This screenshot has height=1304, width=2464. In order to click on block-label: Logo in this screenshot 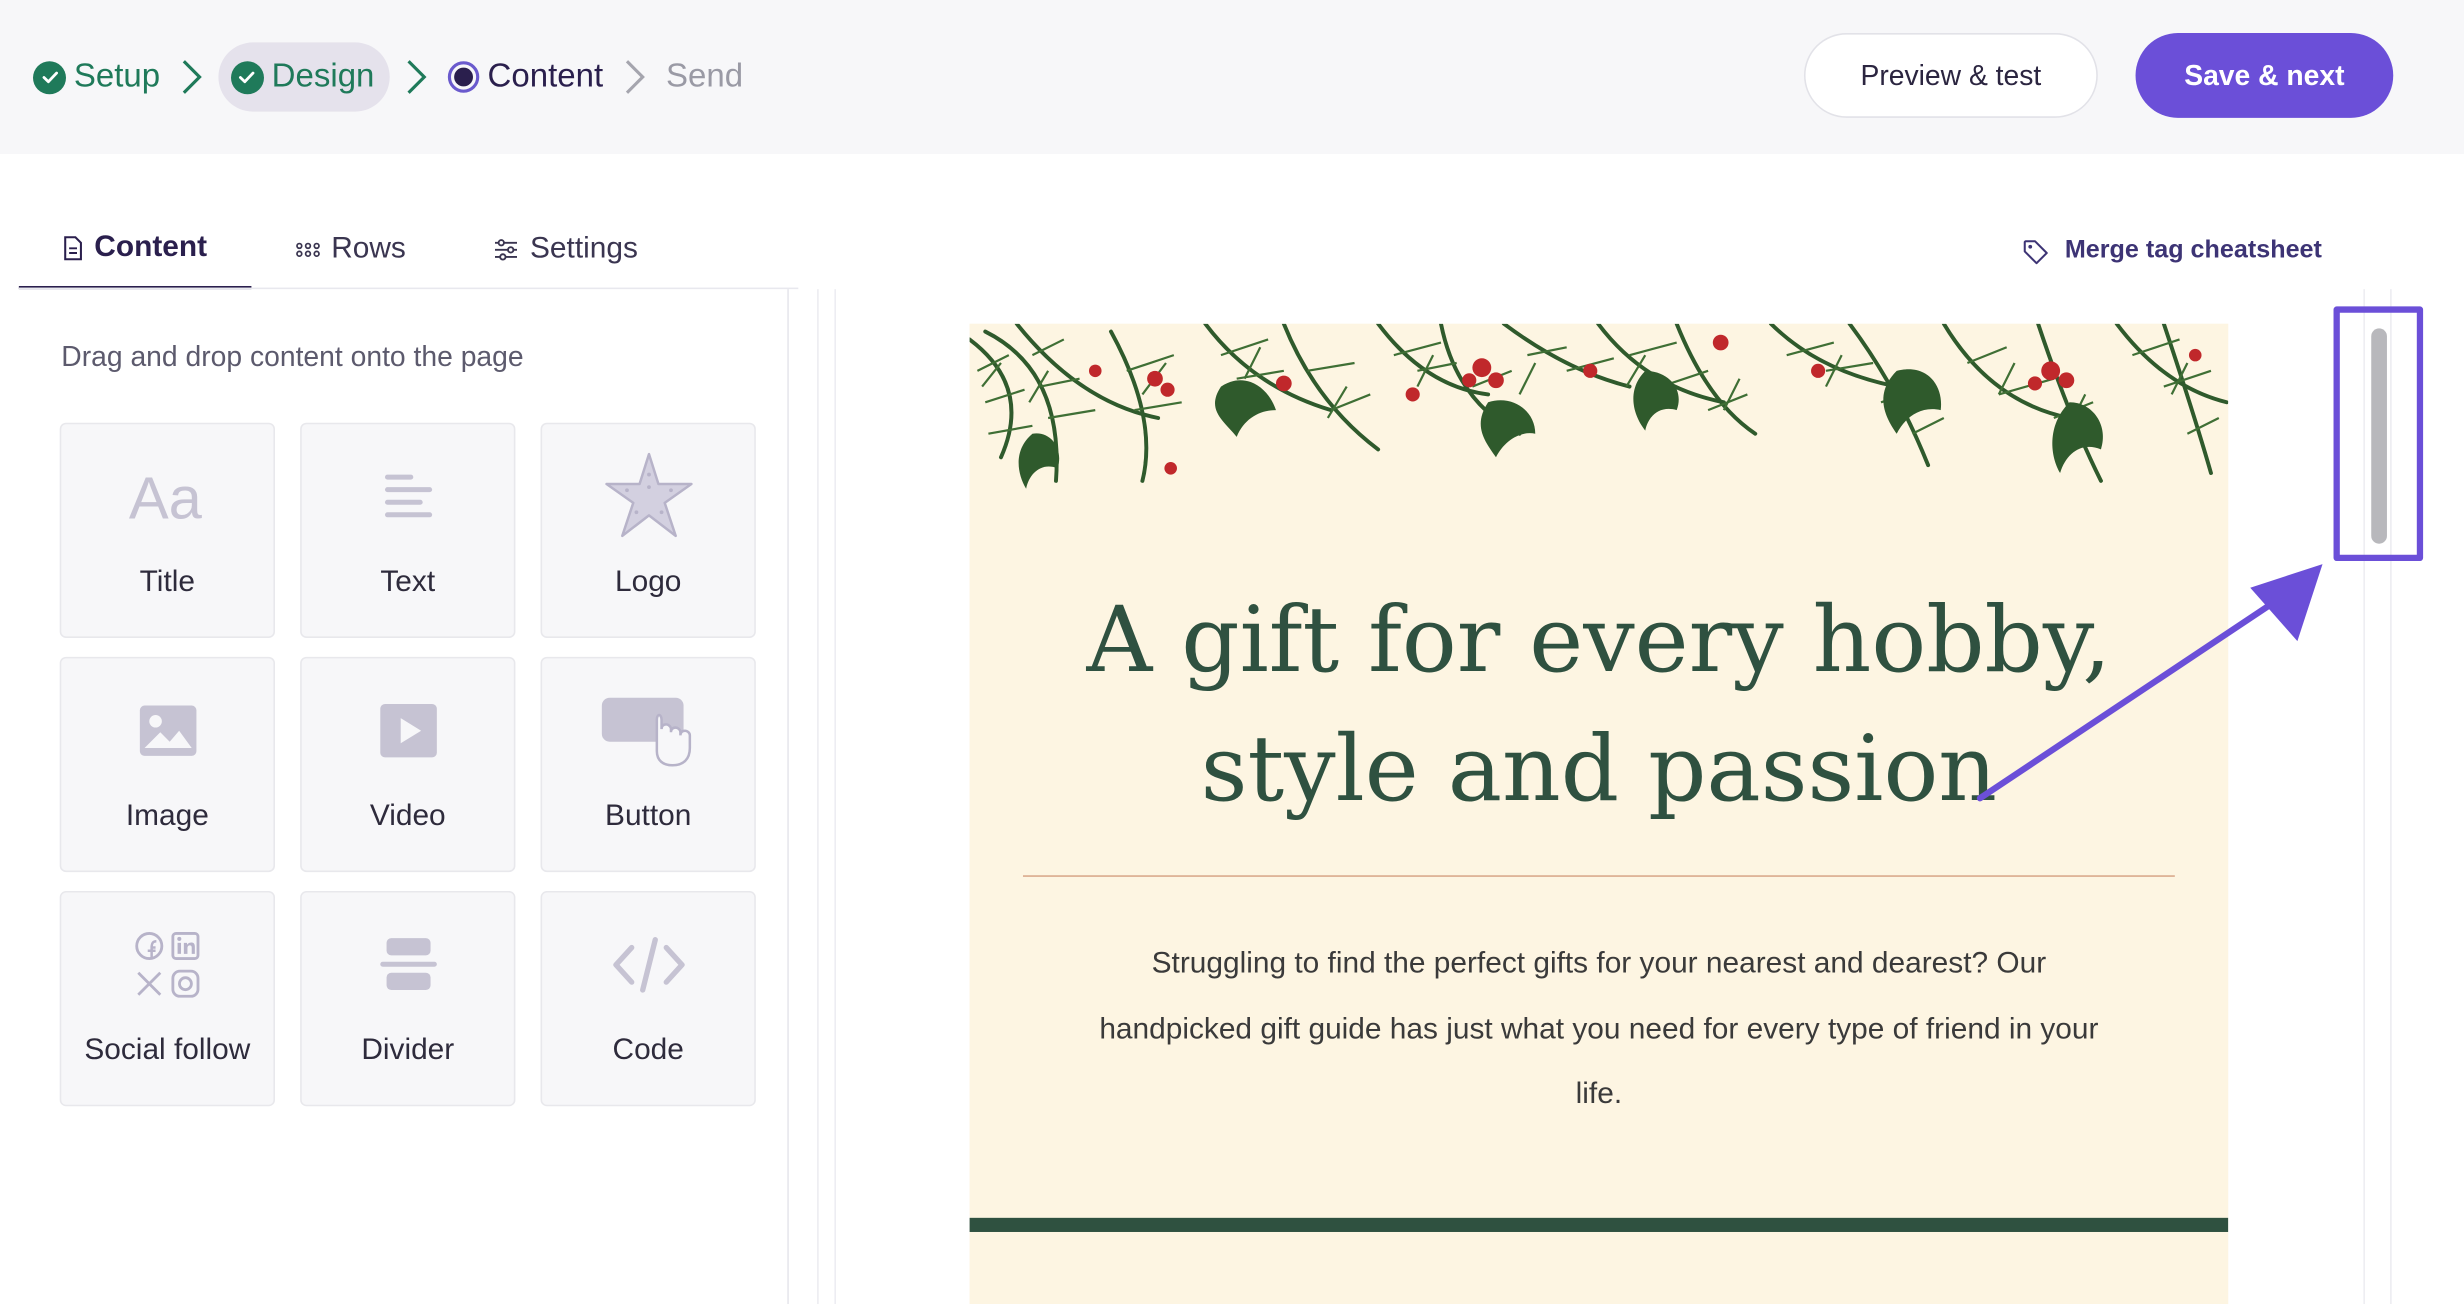, I will do `click(648, 582)`.